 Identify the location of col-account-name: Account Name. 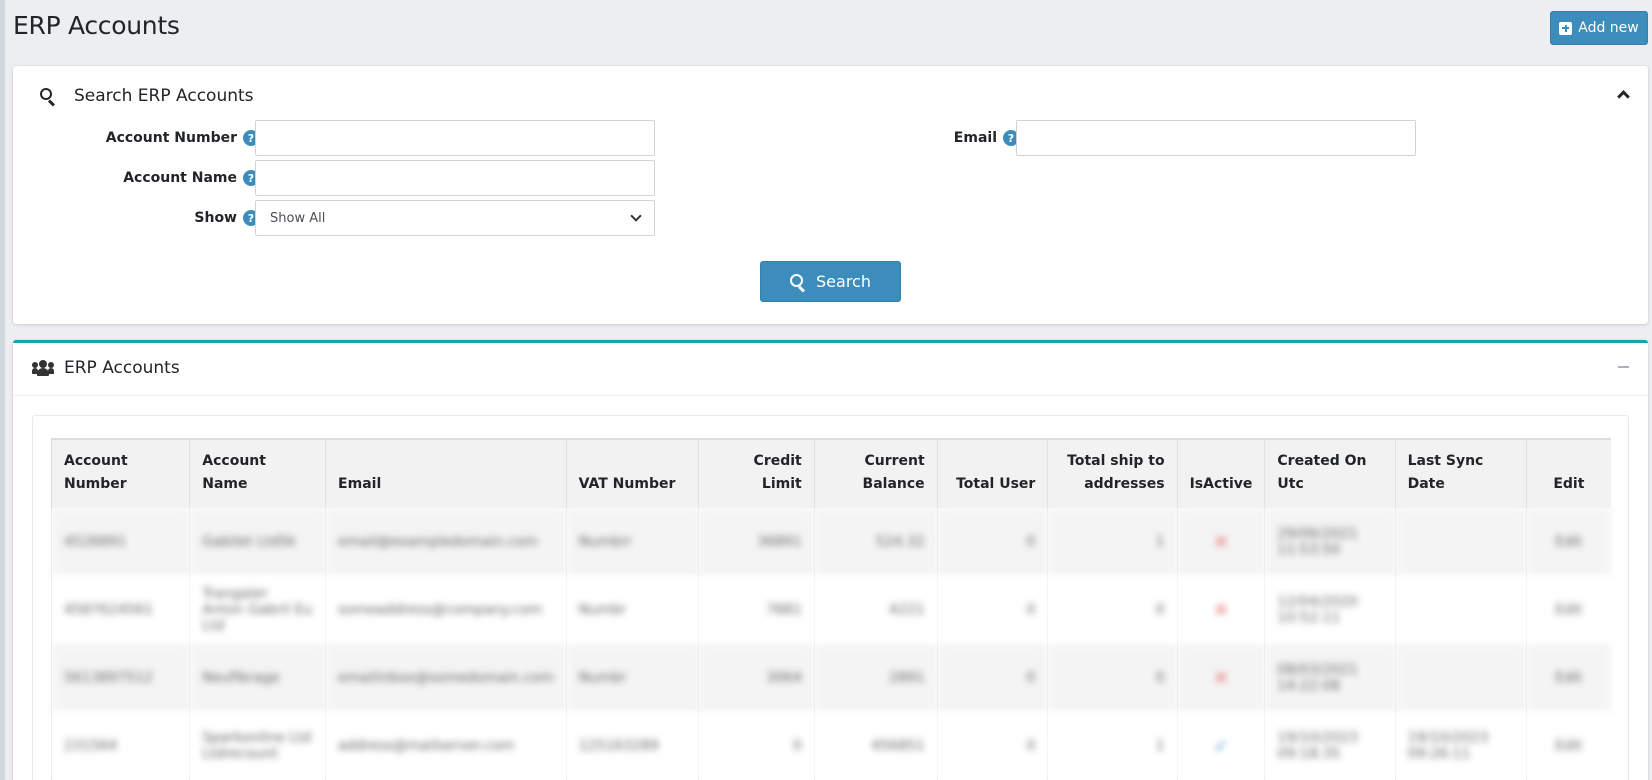
(257, 473).